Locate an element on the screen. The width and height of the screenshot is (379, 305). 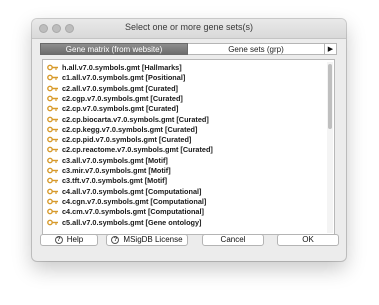
window-title: Select one or more gene sets(s) is located at coordinates (189, 27).